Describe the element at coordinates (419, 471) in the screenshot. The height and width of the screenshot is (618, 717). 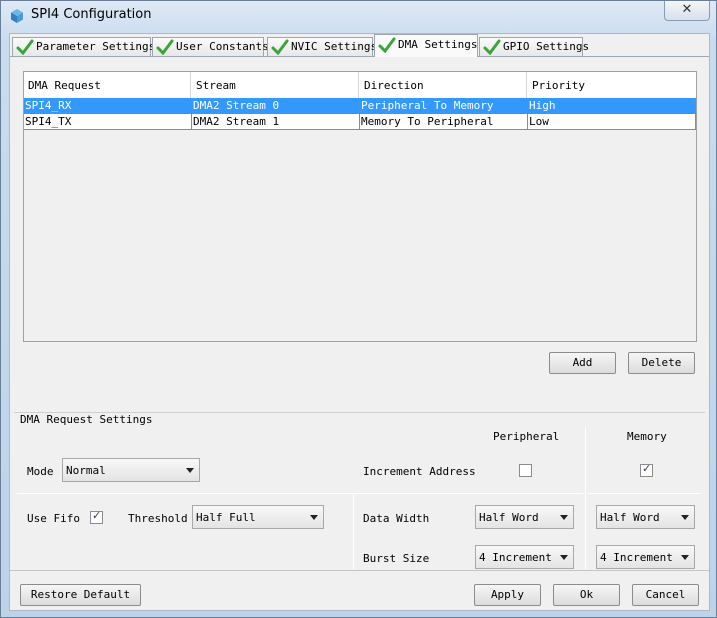
I see `increment-address-label: Increment Address` at that location.